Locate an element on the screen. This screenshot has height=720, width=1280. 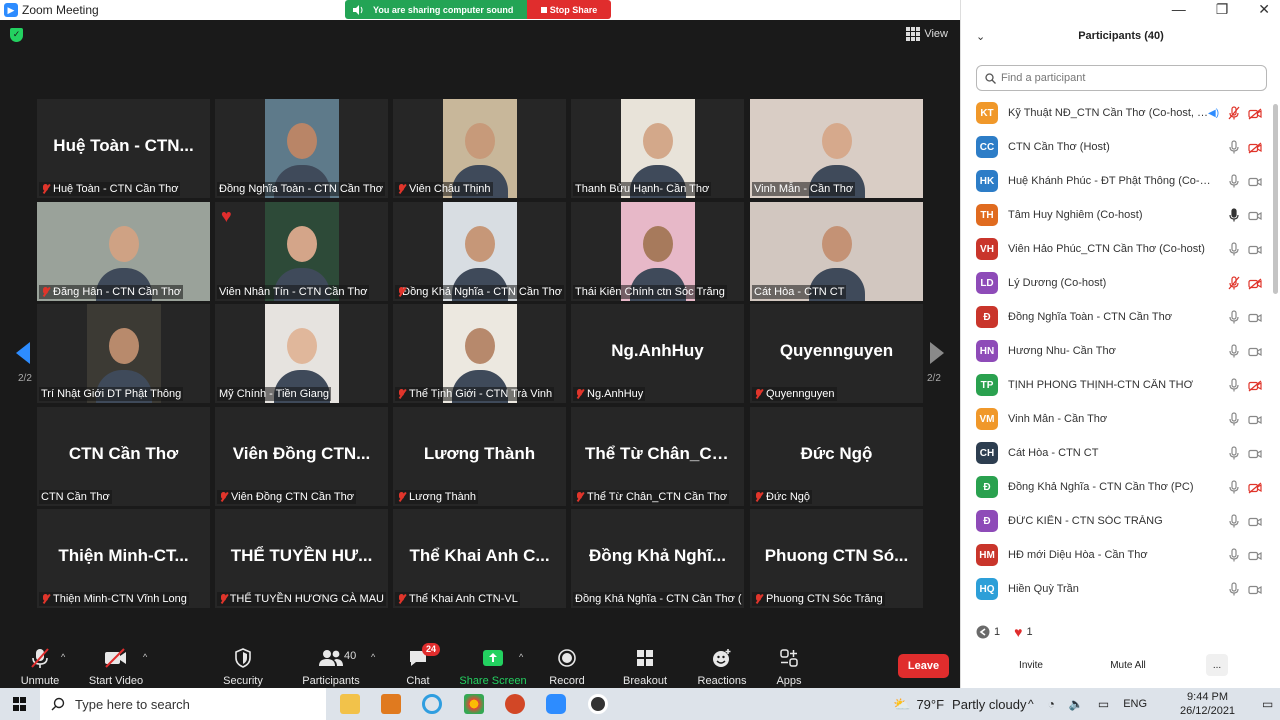
close-icon: ✕ is located at coordinates (1264, 9).